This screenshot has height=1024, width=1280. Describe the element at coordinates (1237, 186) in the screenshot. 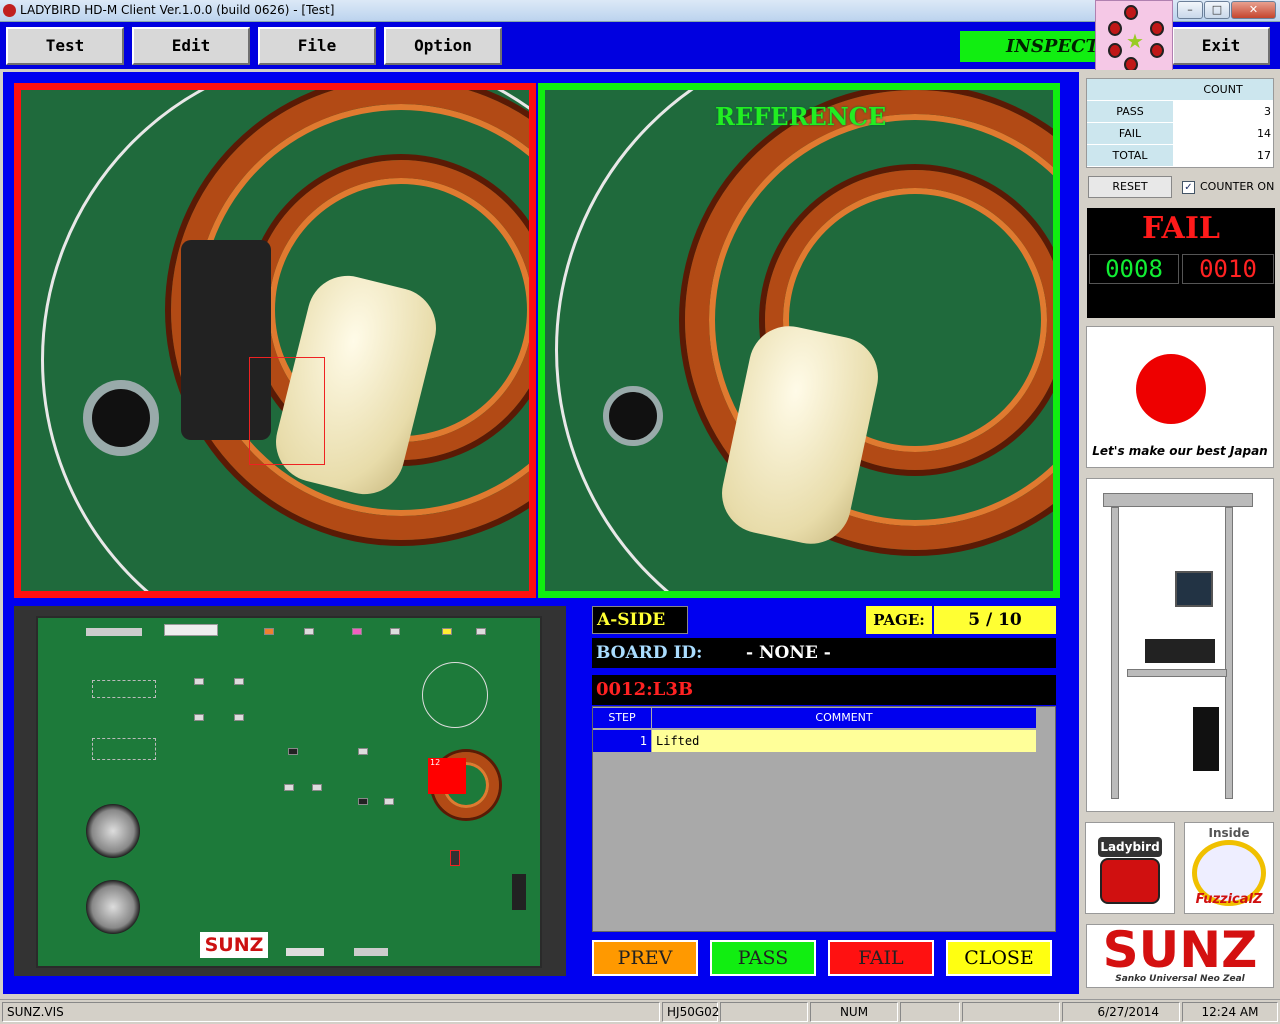

I see `counter-on-label: COUNTER ON` at that location.